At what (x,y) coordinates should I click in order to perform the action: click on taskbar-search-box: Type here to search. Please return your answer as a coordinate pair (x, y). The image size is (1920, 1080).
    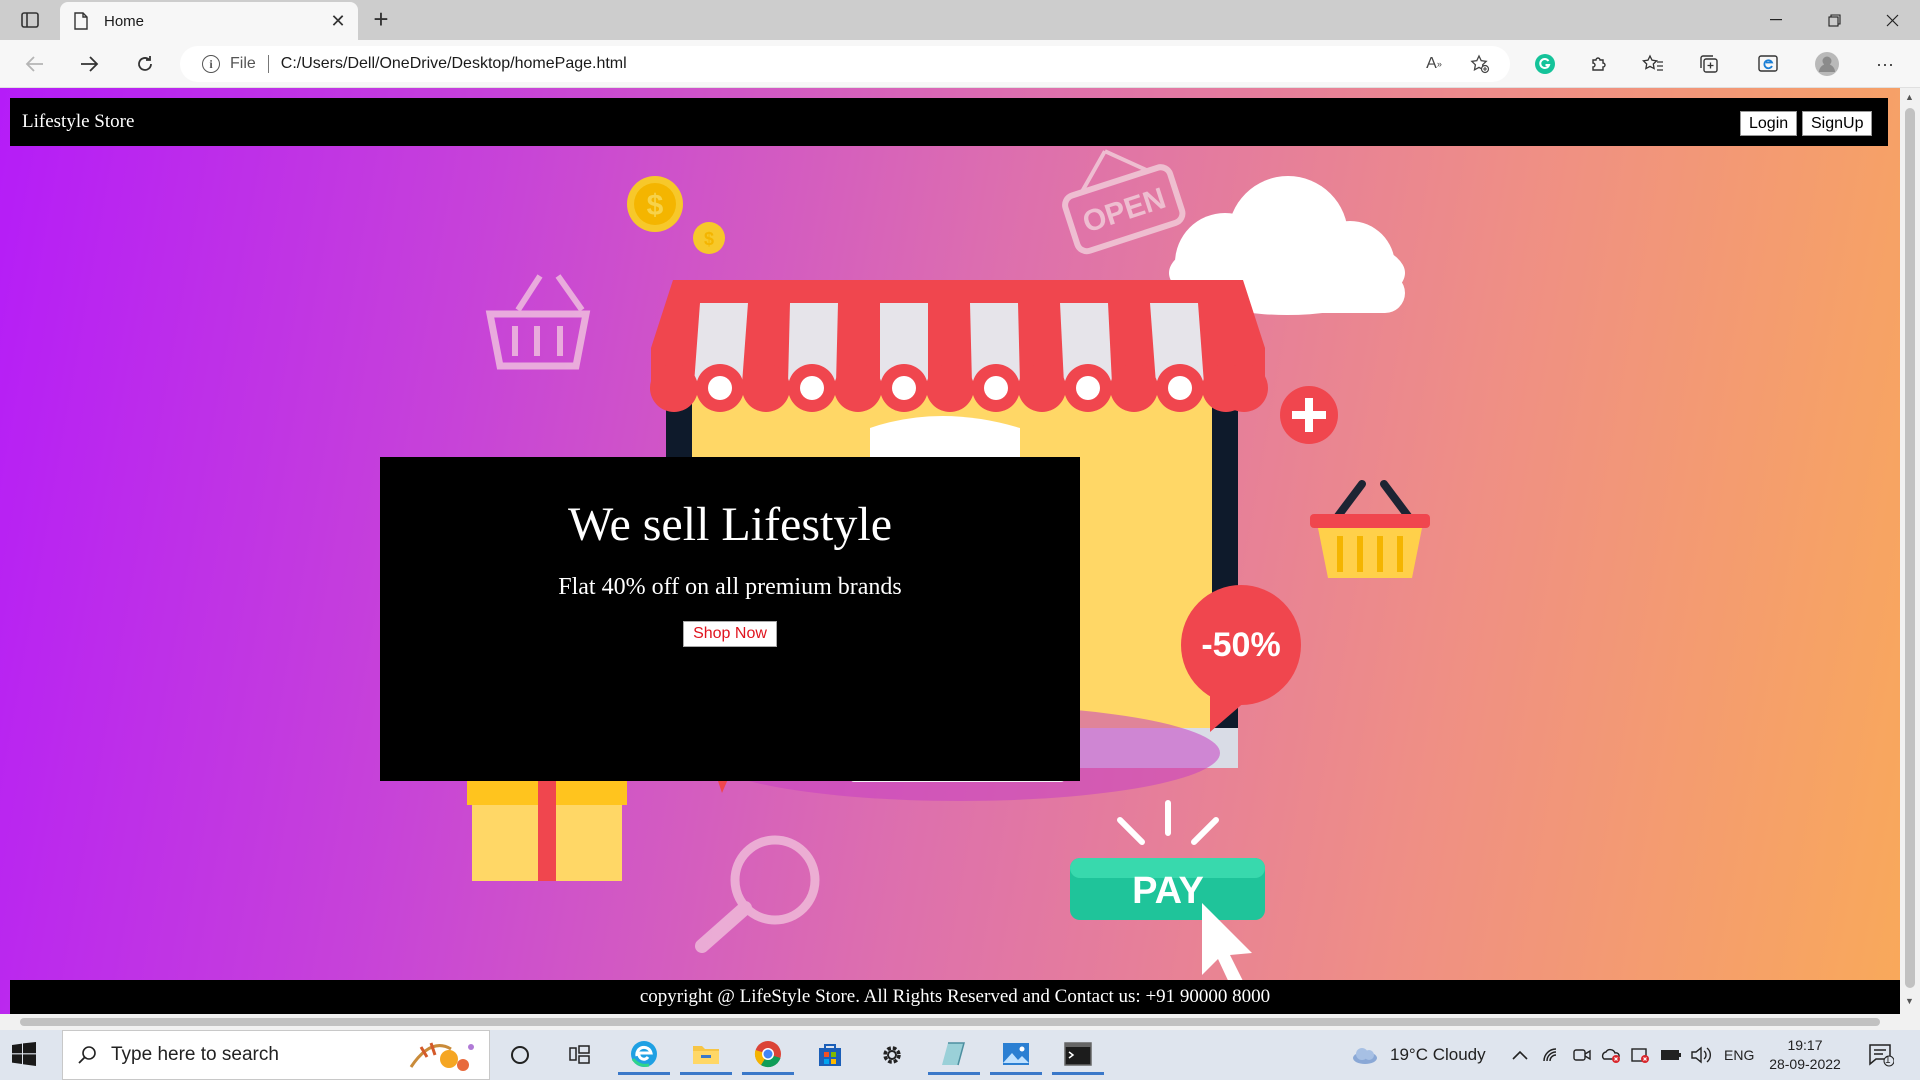
    Looking at the image, I should click on (276, 1055).